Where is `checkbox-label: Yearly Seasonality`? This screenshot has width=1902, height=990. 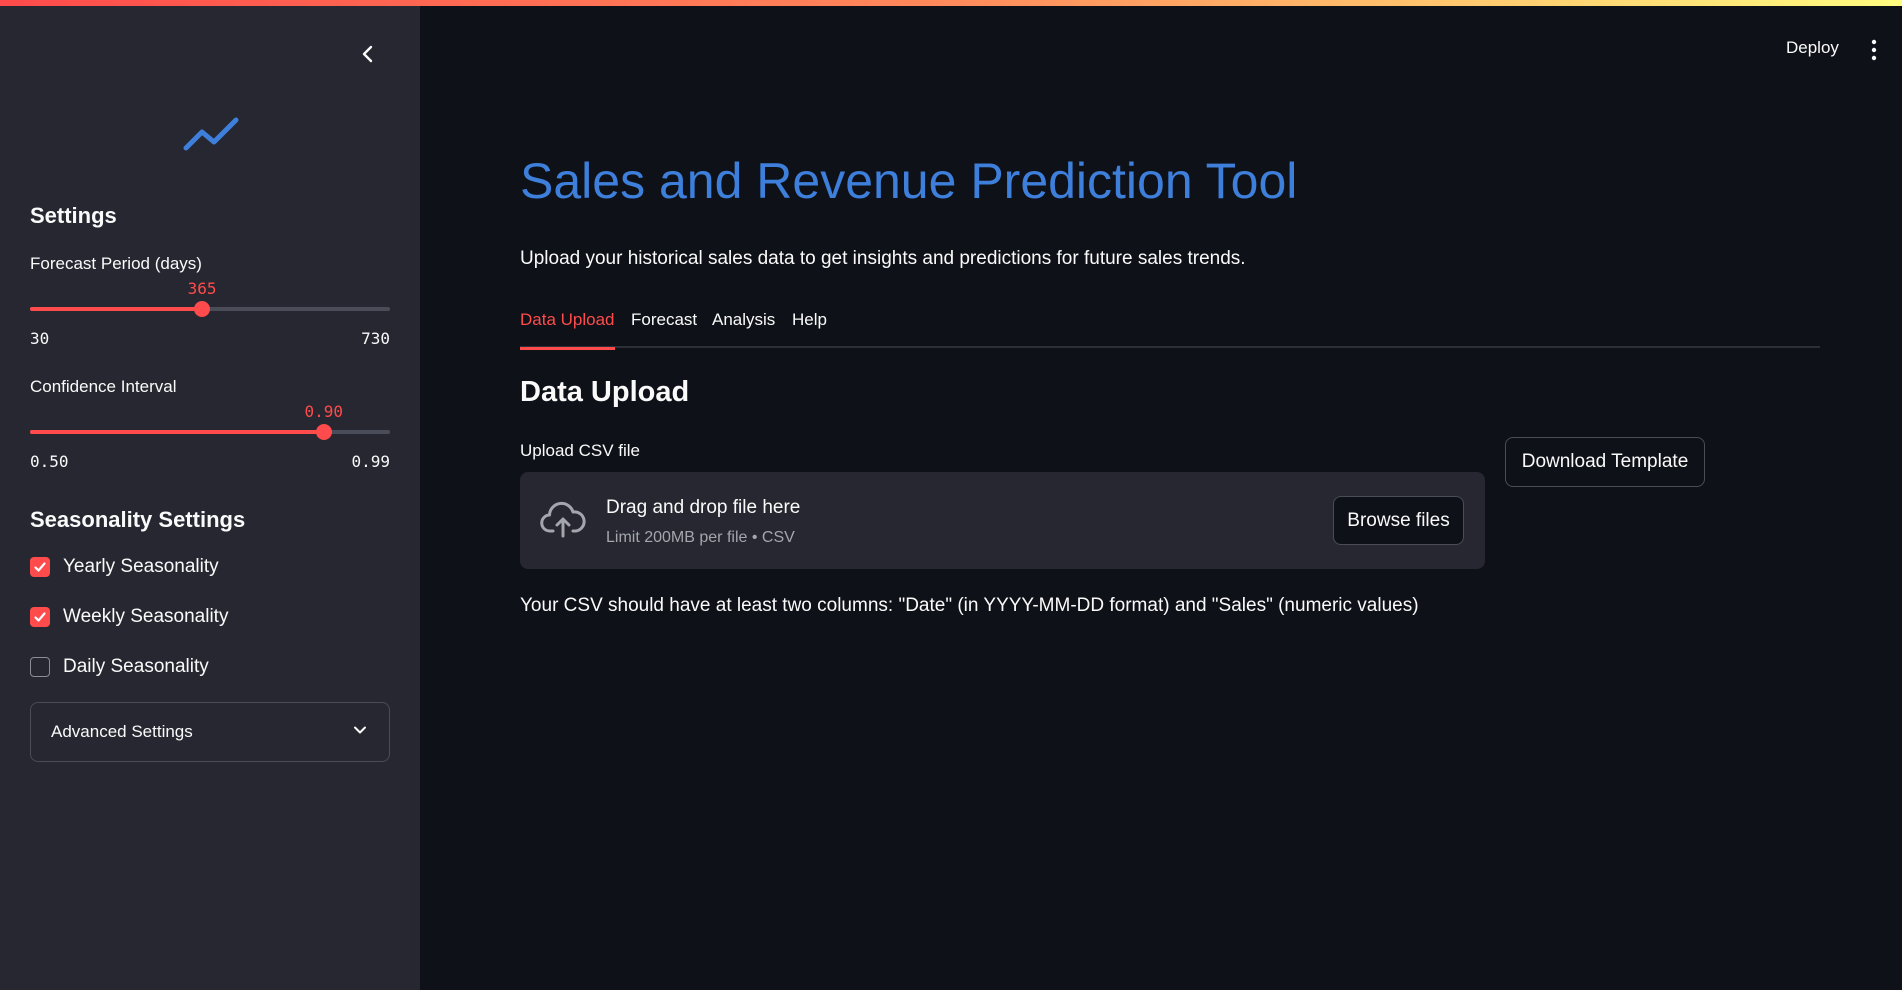 checkbox-label: Yearly Seasonality is located at coordinates (141, 566).